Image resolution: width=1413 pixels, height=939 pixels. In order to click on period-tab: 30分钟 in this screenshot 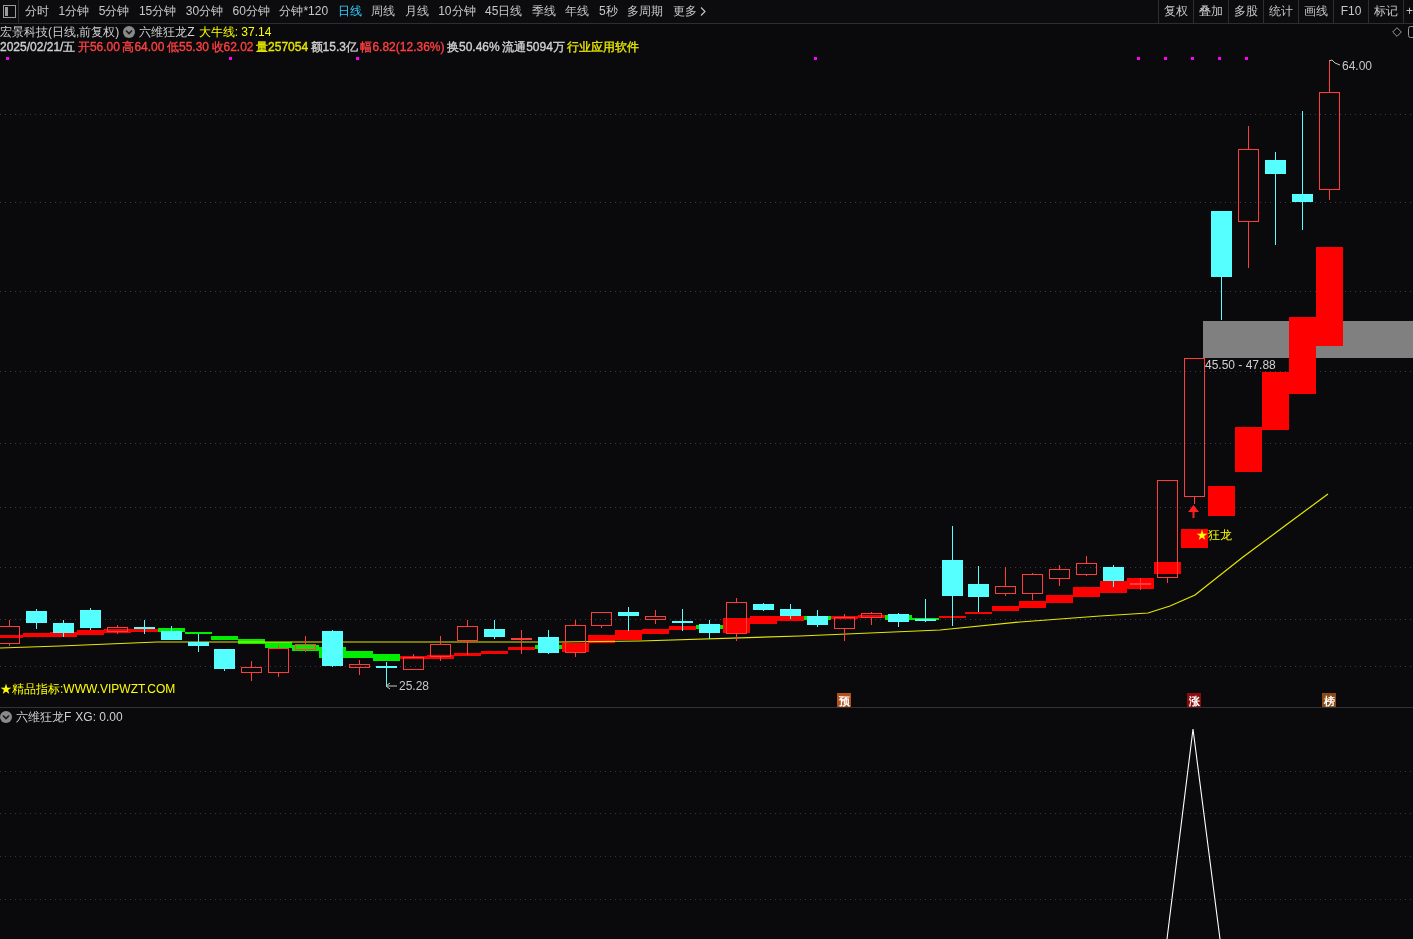, I will do `click(204, 11)`.